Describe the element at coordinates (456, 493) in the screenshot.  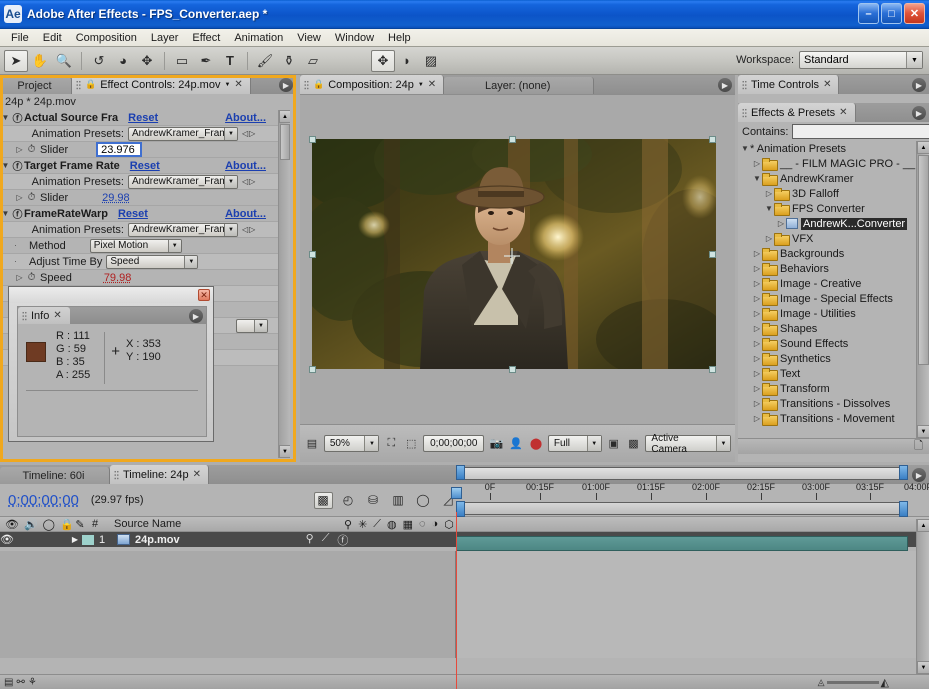
I see `cti-head-icon` at that location.